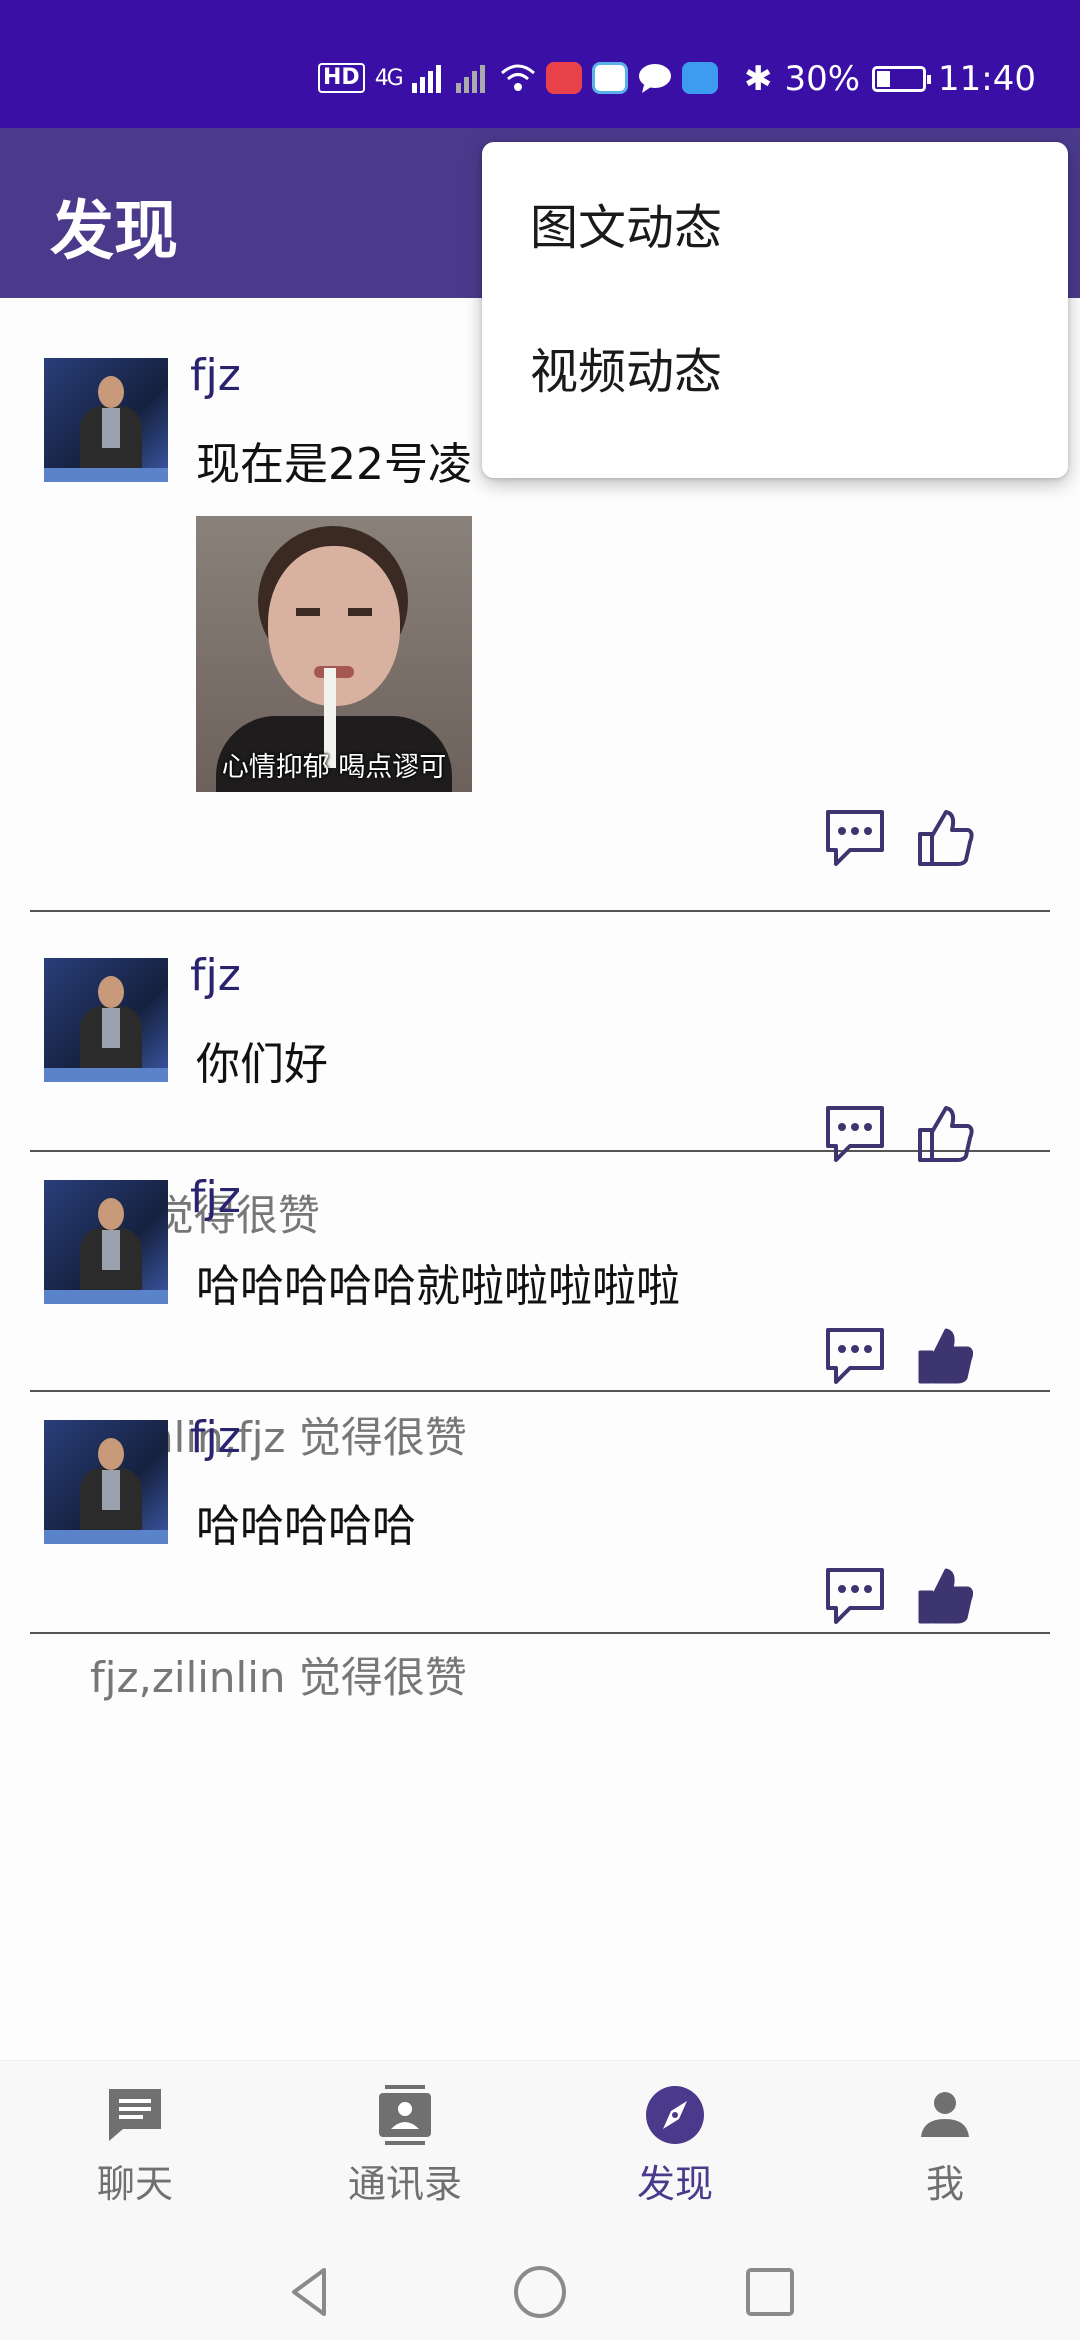  Describe the element at coordinates (426, 79) in the screenshot. I see `signal-icon` at that location.